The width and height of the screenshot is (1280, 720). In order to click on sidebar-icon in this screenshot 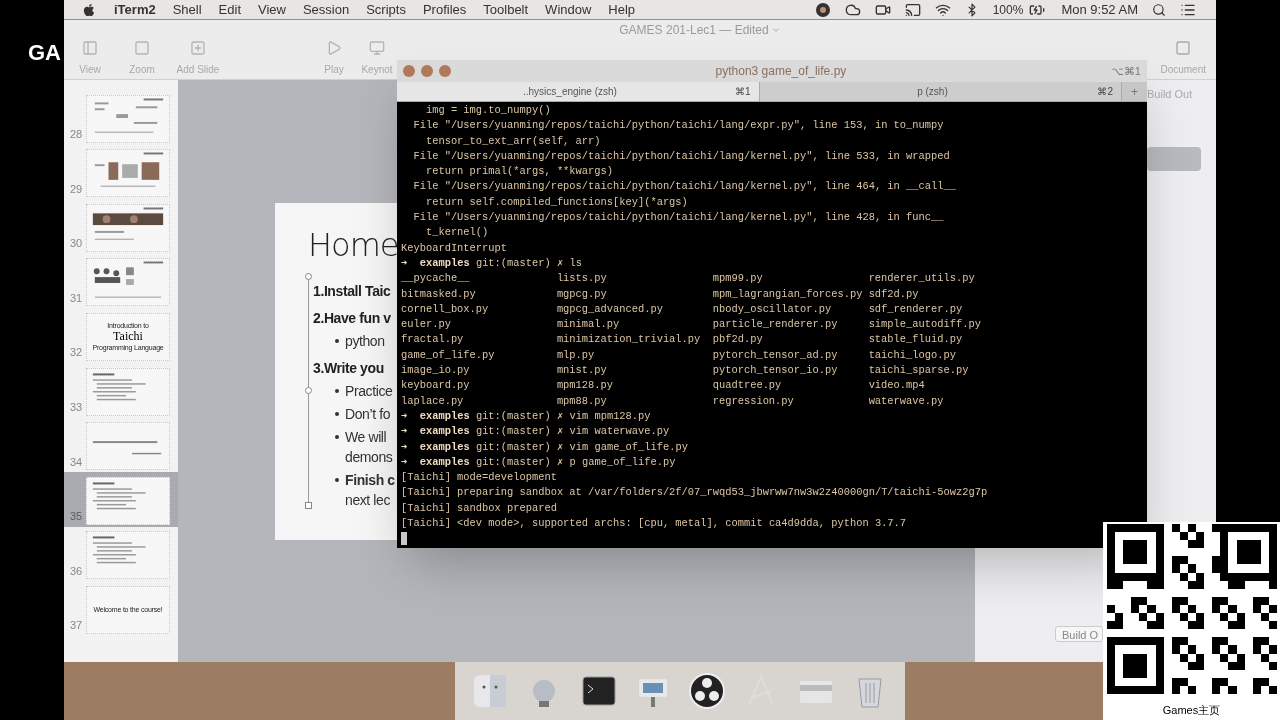, I will do `click(90, 48)`.